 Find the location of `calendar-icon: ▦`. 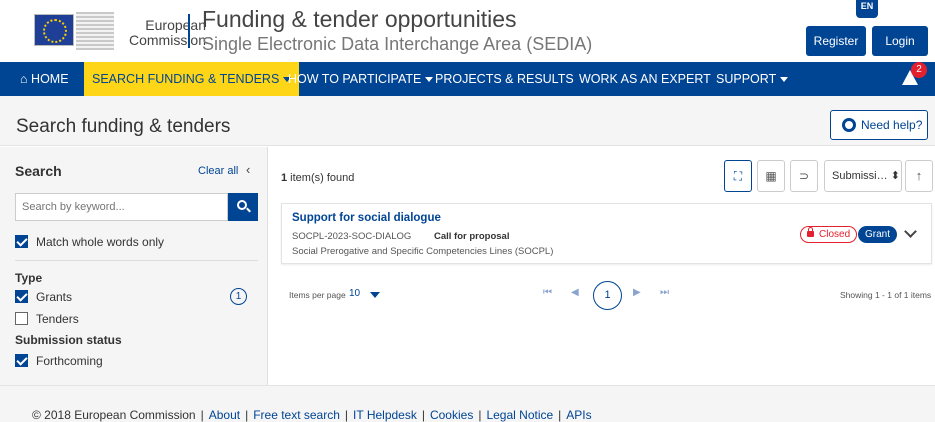

calendar-icon: ▦ is located at coordinates (771, 176).